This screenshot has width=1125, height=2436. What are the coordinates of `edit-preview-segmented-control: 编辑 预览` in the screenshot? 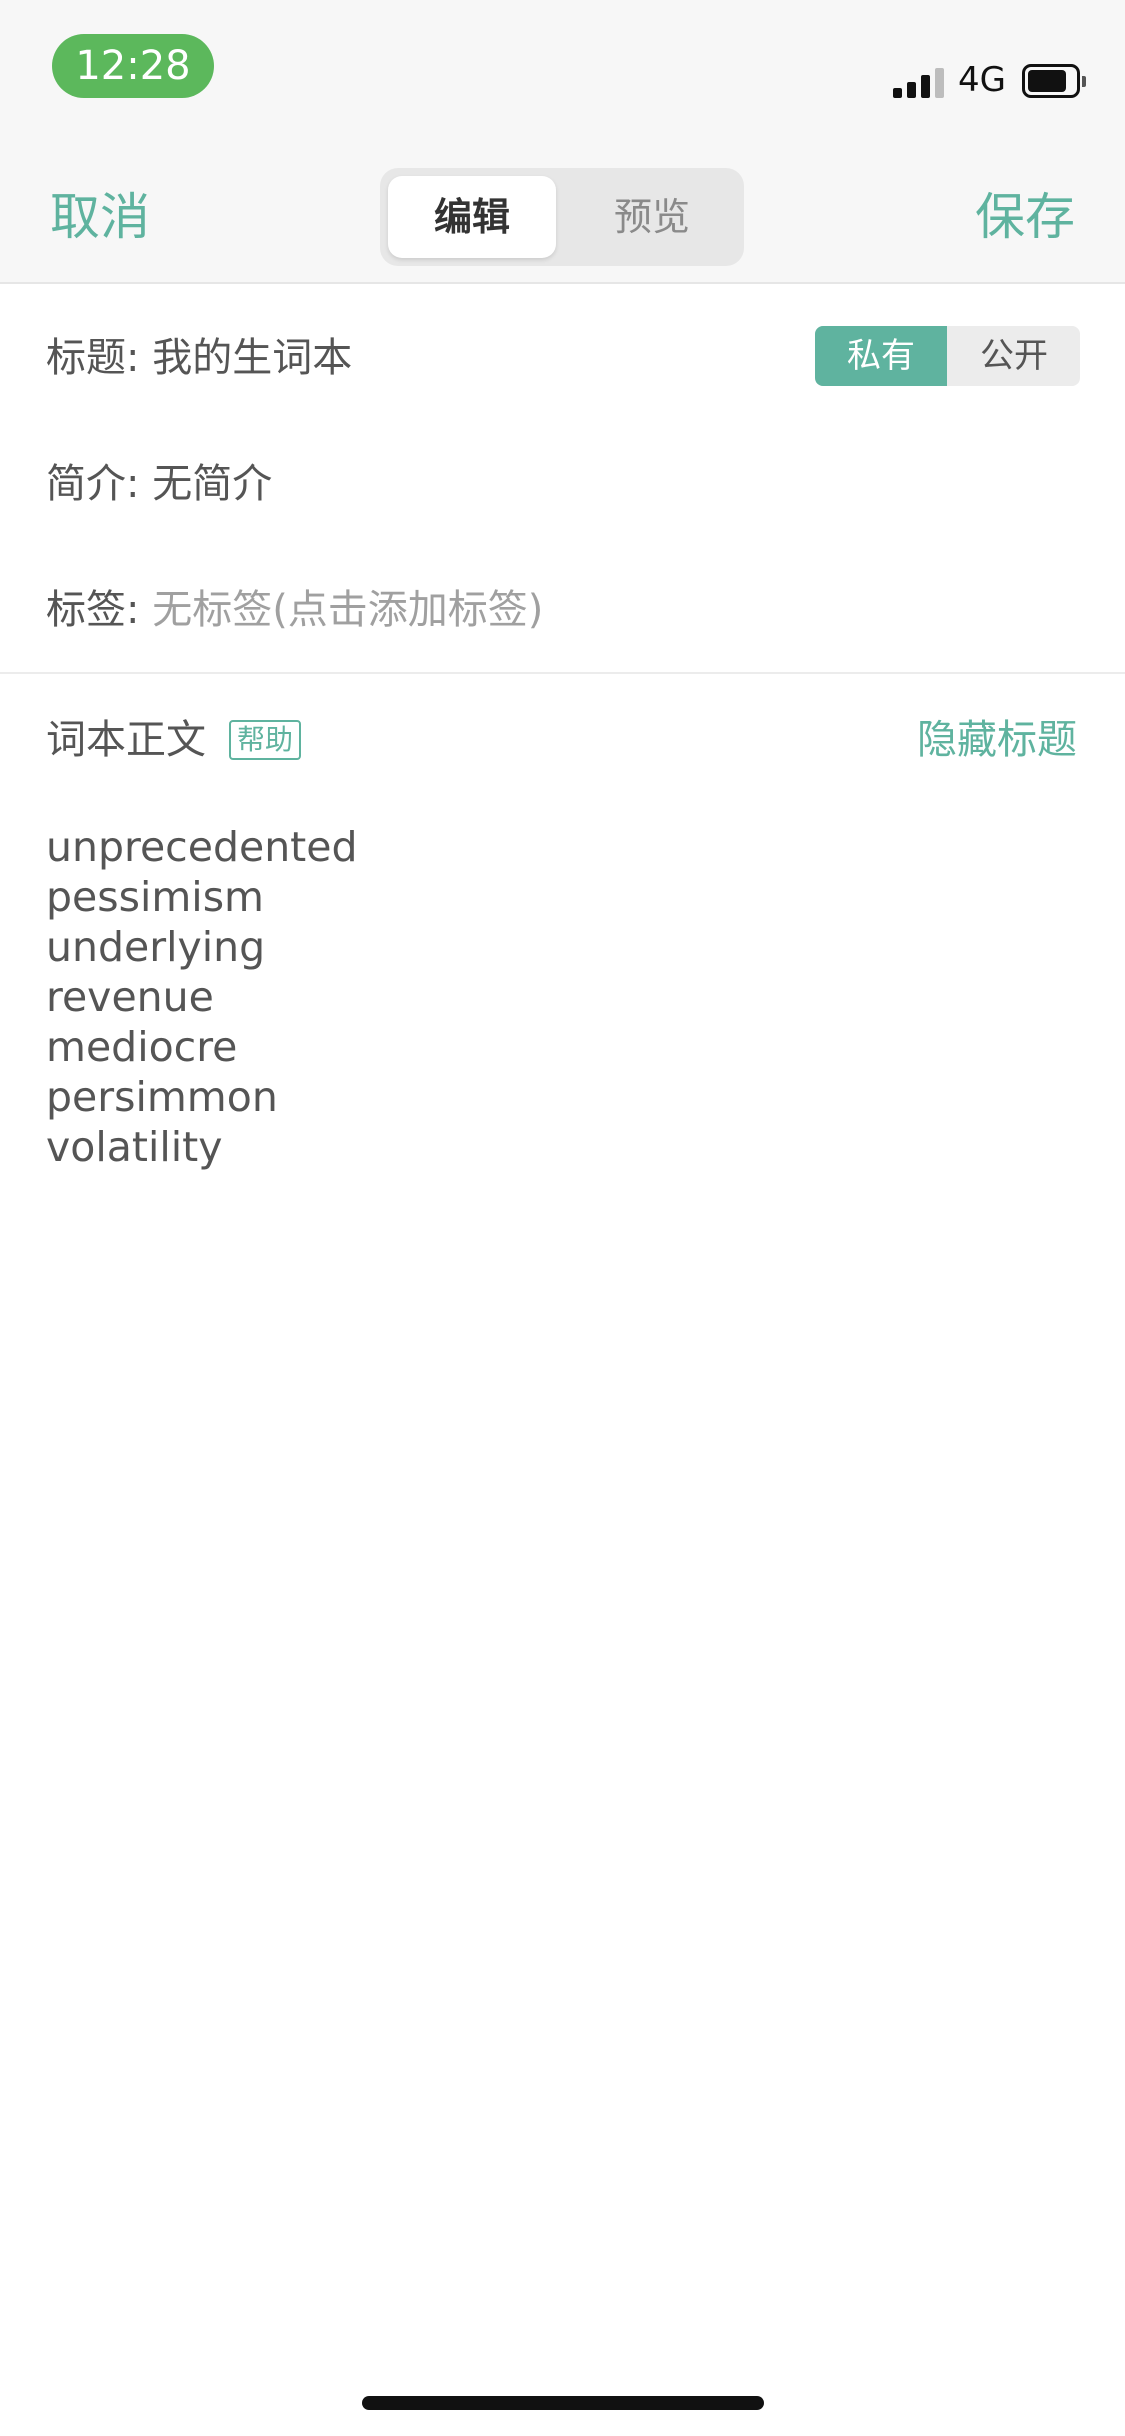 It's located at (562, 217).